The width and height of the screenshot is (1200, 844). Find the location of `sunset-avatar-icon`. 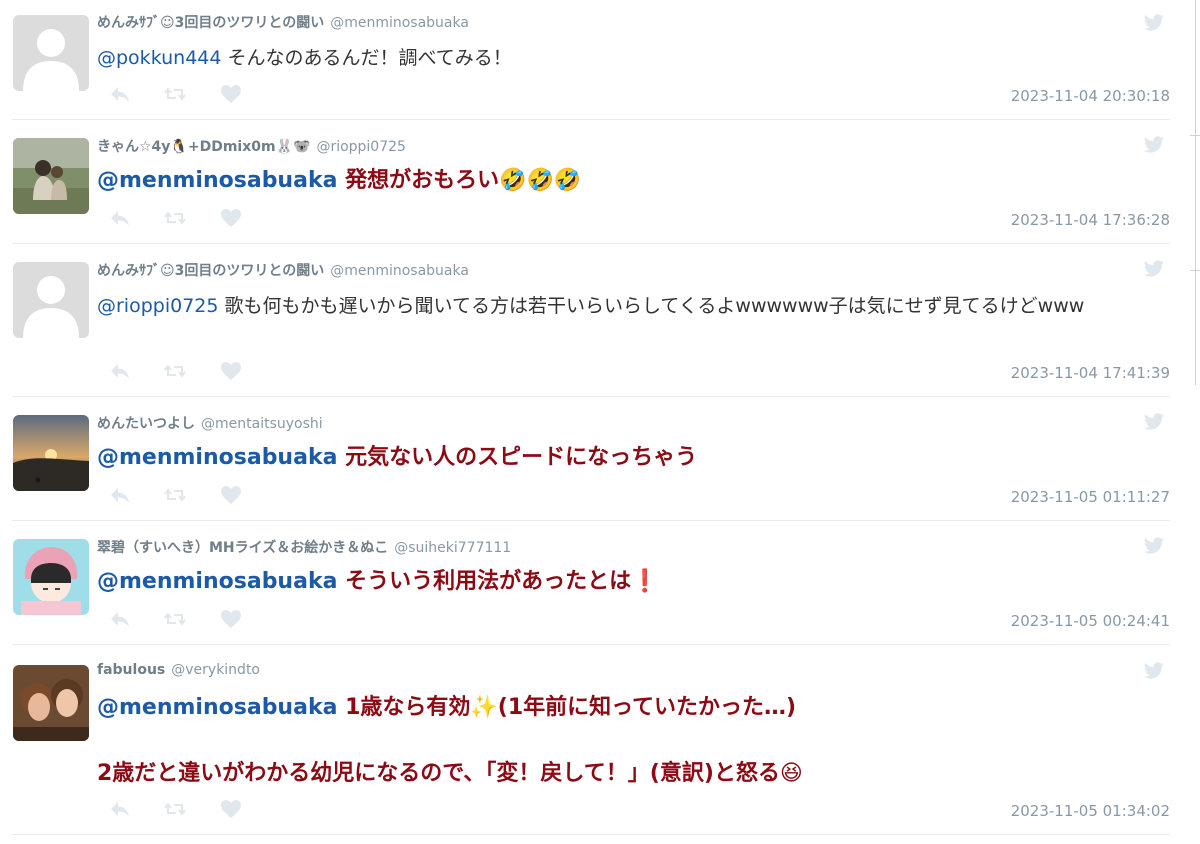

sunset-avatar-icon is located at coordinates (51, 453).